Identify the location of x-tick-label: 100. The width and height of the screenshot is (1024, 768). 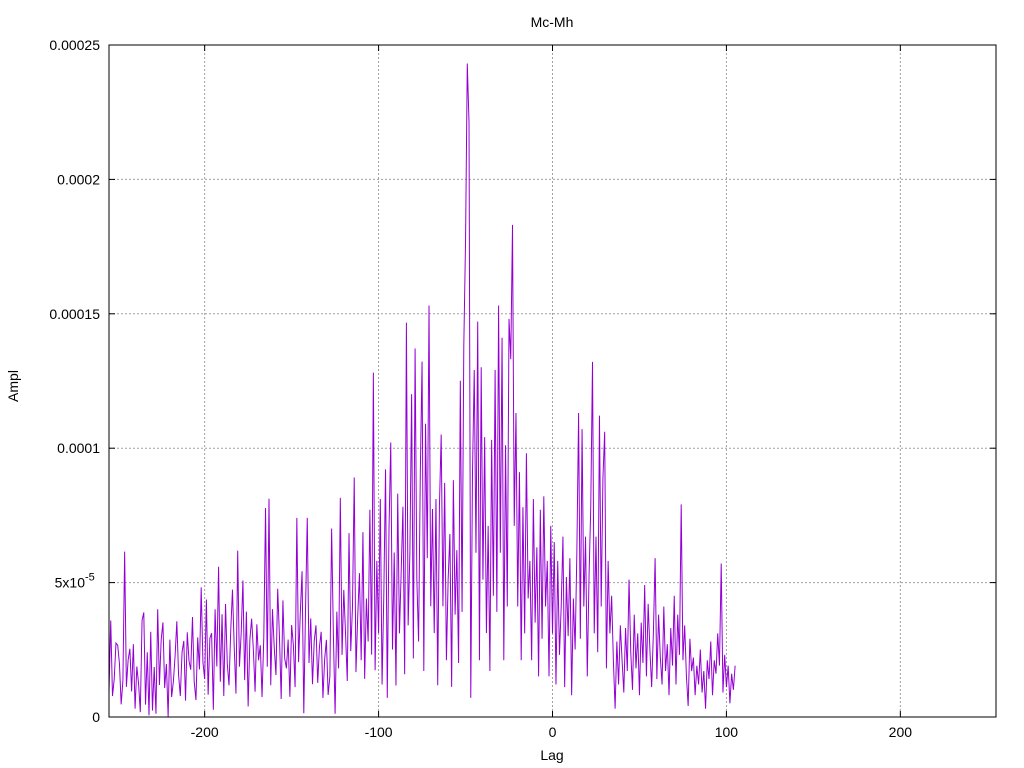
(727, 732).